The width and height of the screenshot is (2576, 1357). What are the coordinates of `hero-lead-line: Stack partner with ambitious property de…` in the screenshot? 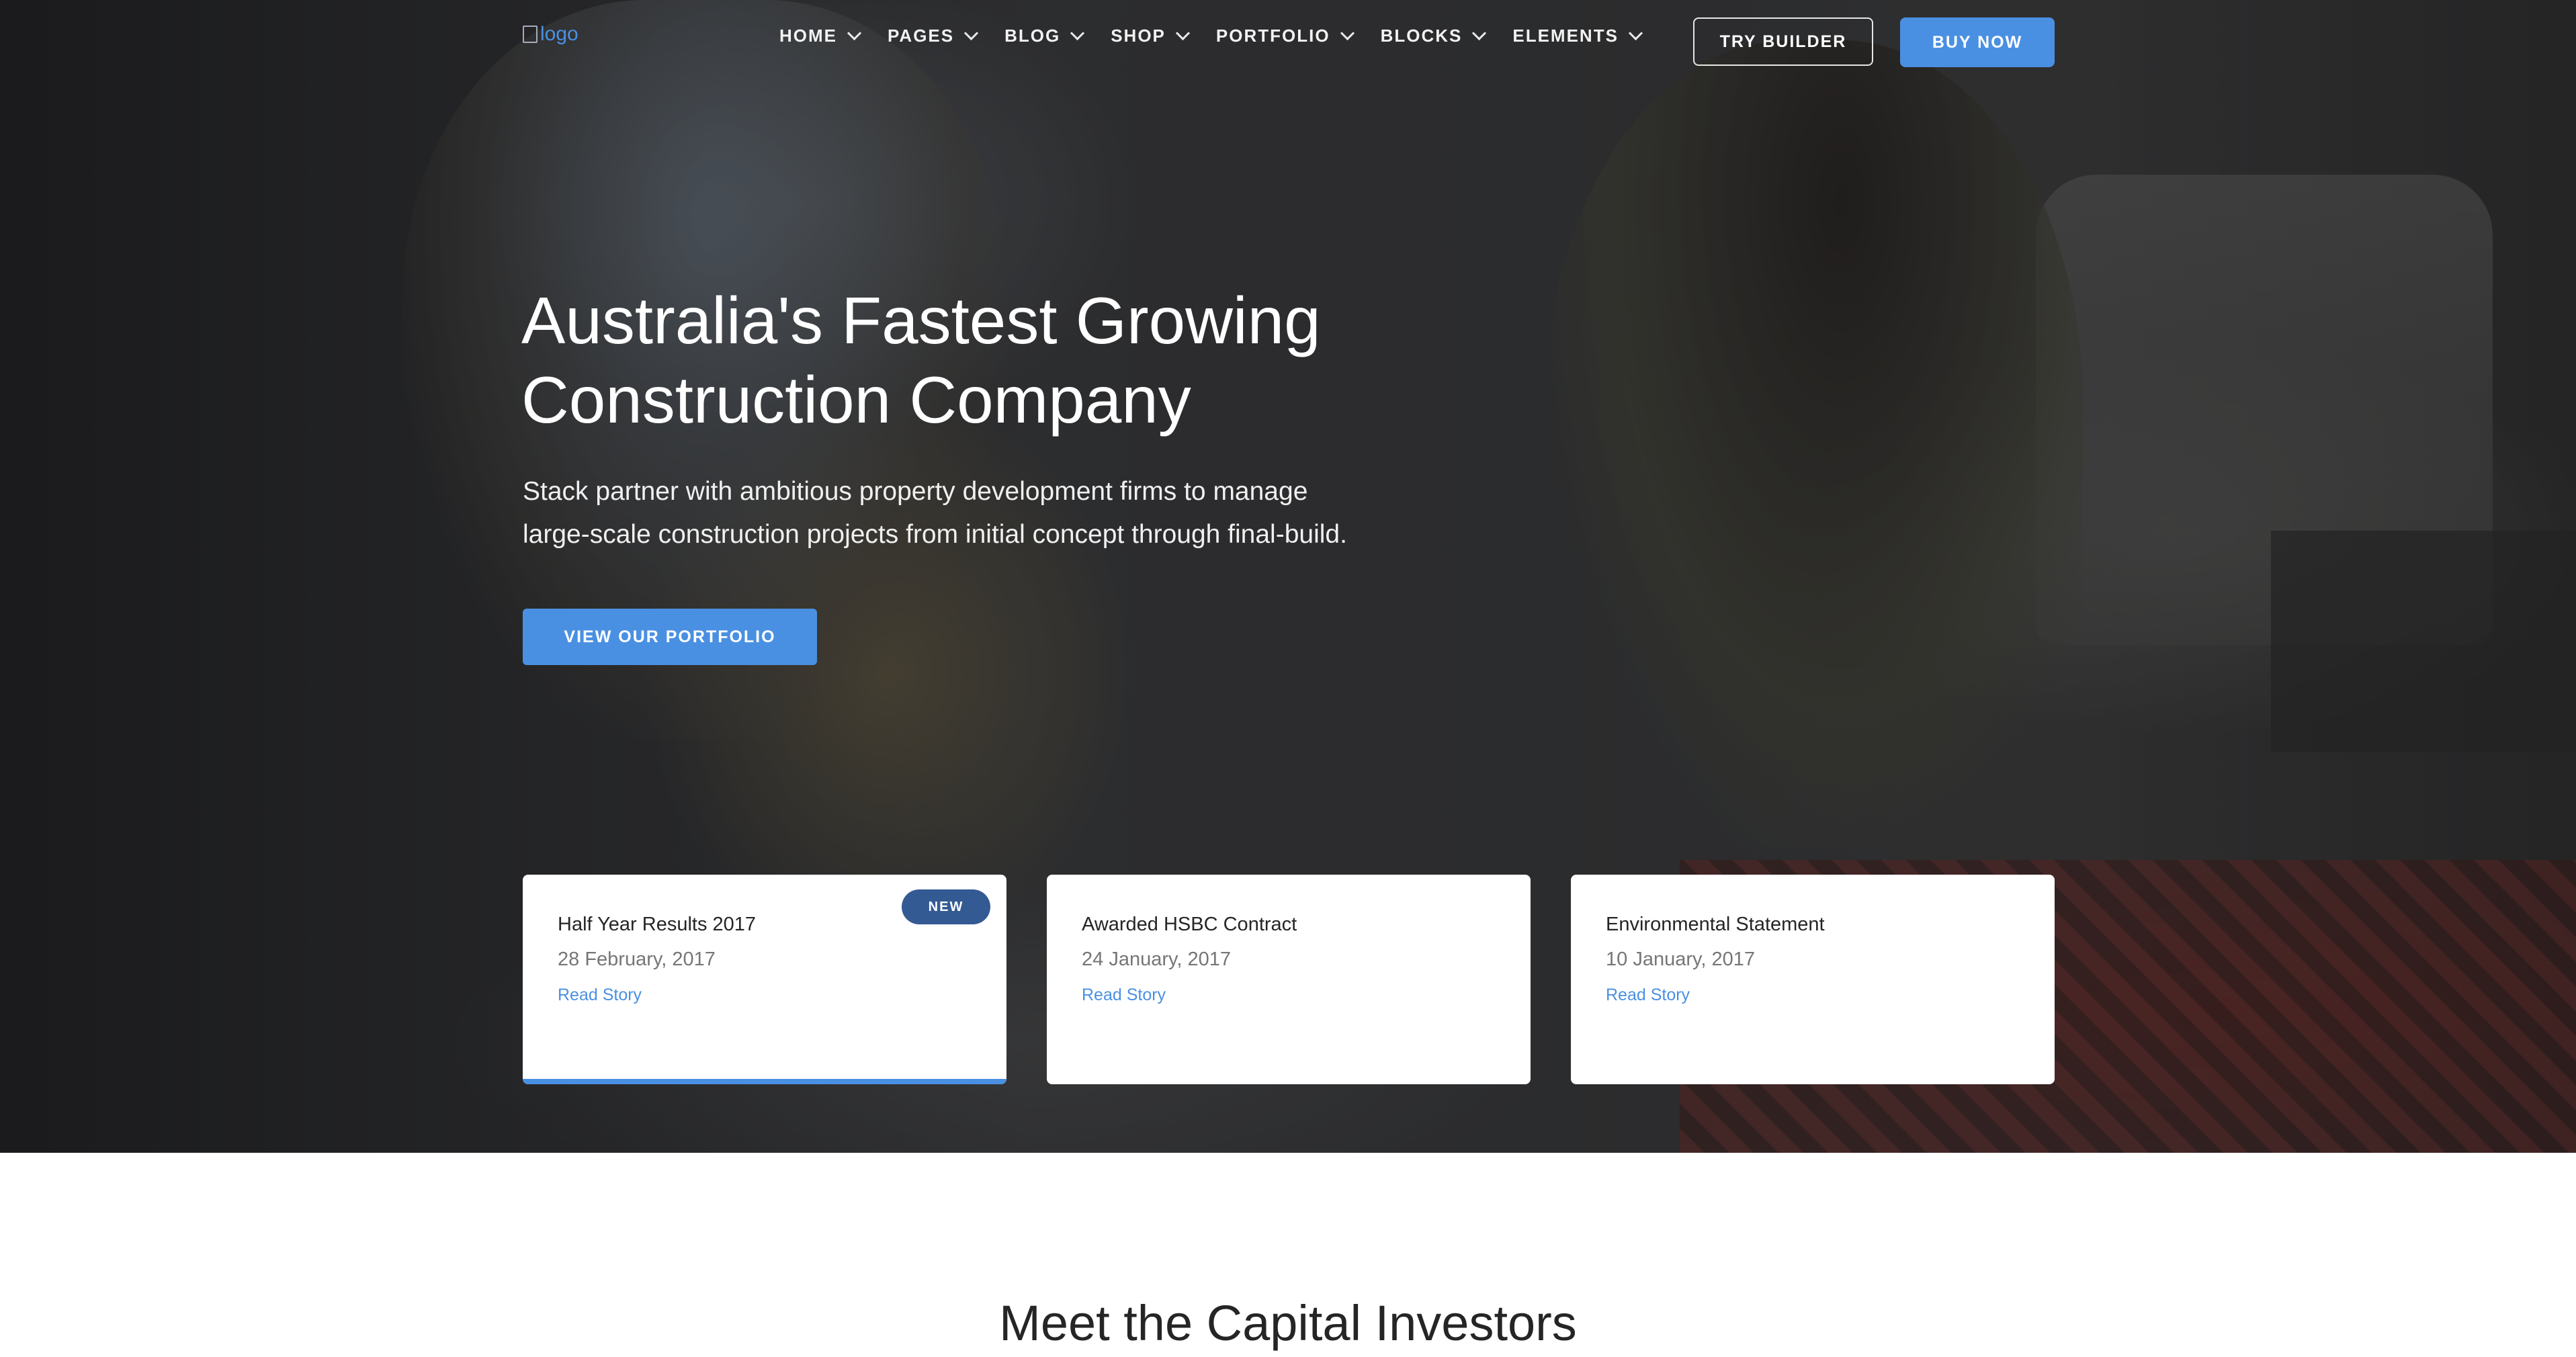 It's located at (915, 491).